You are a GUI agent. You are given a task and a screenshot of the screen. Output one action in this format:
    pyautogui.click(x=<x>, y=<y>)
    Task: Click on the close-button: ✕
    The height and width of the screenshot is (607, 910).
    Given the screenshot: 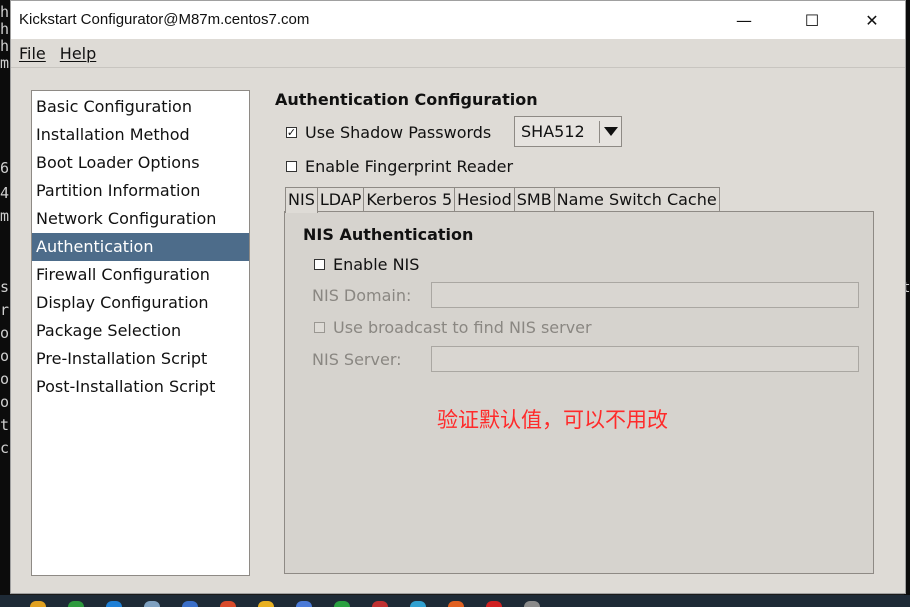 What is the action you would take?
    pyautogui.click(x=872, y=20)
    